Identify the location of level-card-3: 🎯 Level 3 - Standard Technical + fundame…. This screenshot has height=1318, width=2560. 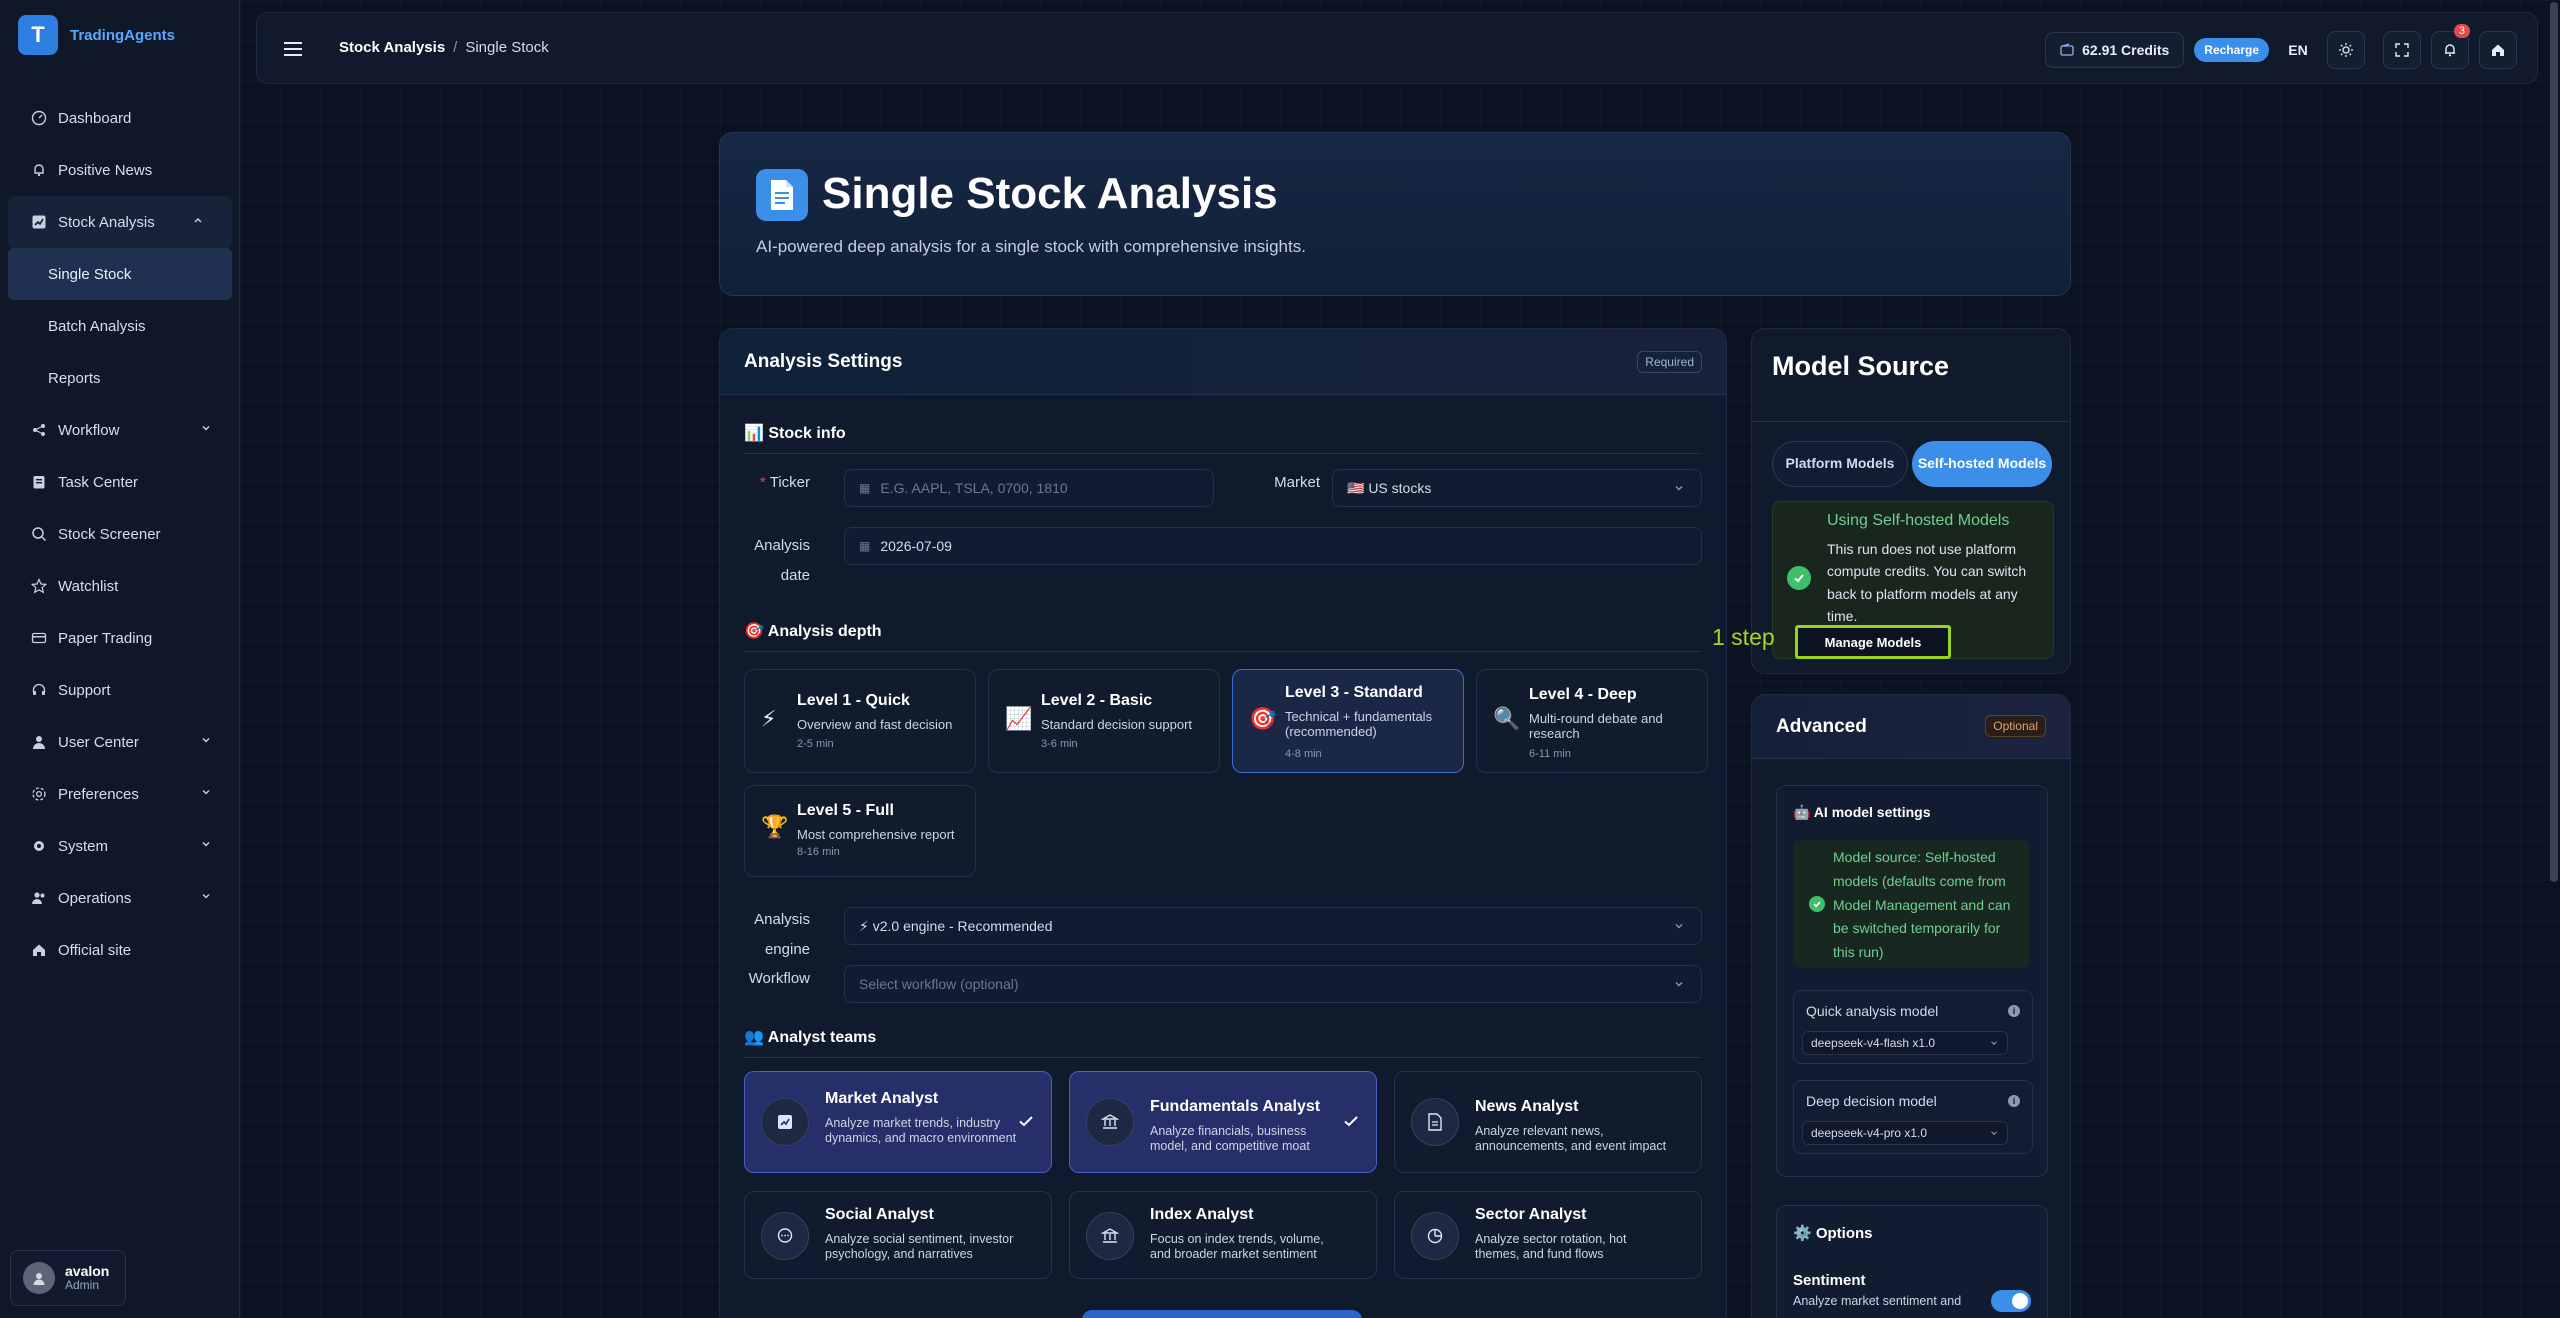
(1348, 721).